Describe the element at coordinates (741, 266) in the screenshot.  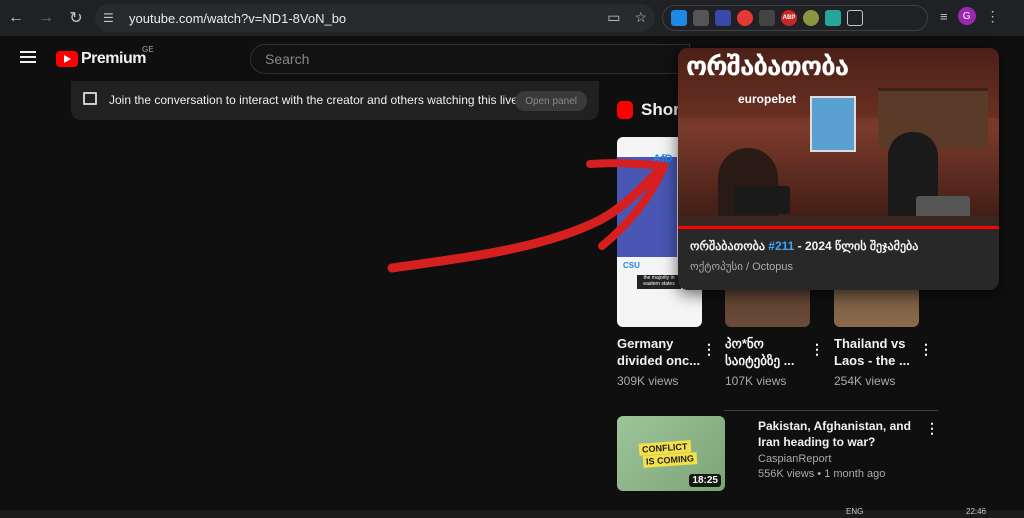
I see `preview-channel: ოქტოპუსი / Octopus` at that location.